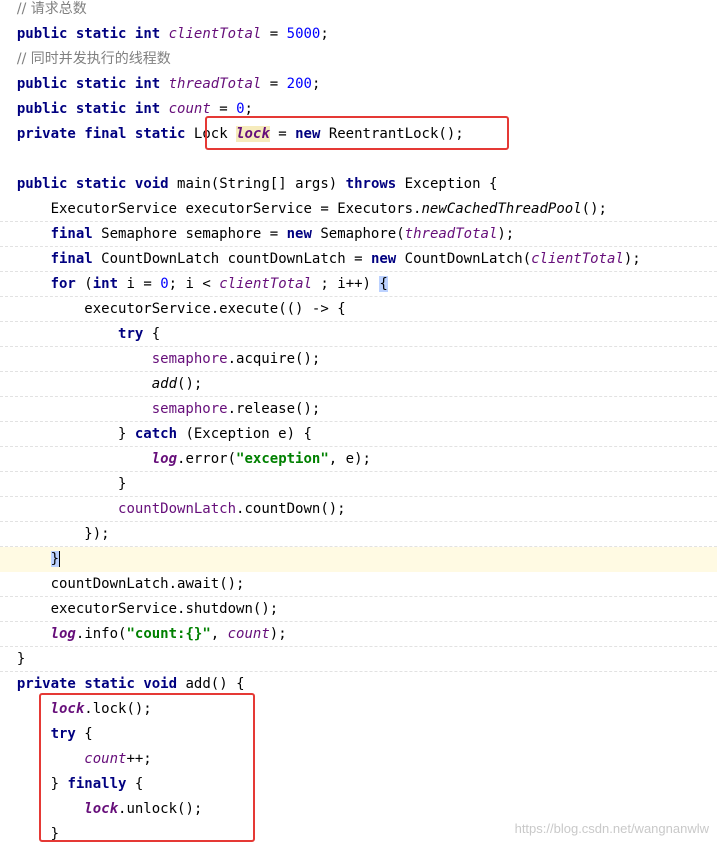 The width and height of the screenshot is (717, 847). Describe the element at coordinates (358, 634) in the screenshot. I see `code-line-26: log.info("count:{}", count);` at that location.